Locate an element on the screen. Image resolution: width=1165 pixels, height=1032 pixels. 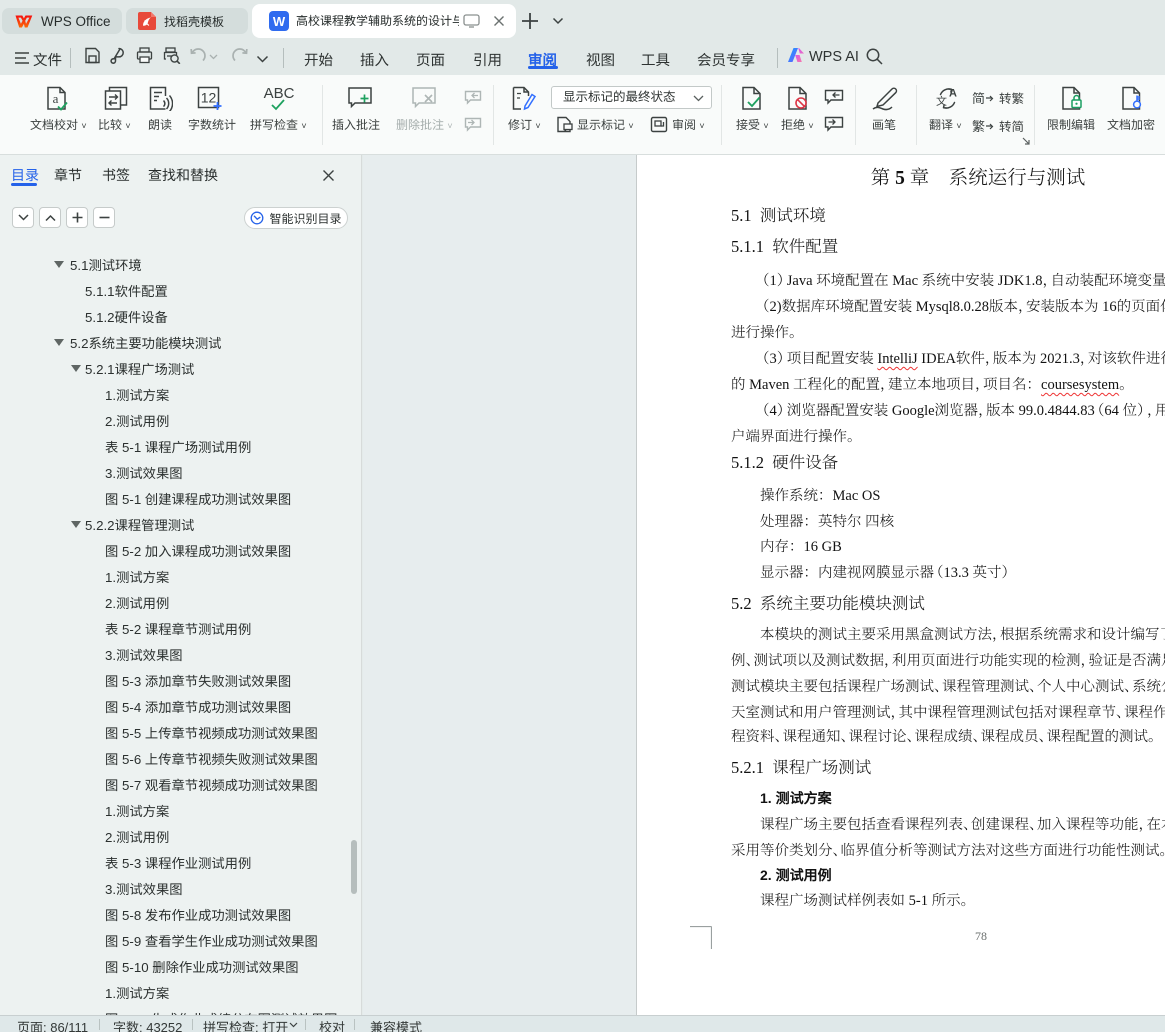
svg-text: 文 is located at coordinates (941, 101).